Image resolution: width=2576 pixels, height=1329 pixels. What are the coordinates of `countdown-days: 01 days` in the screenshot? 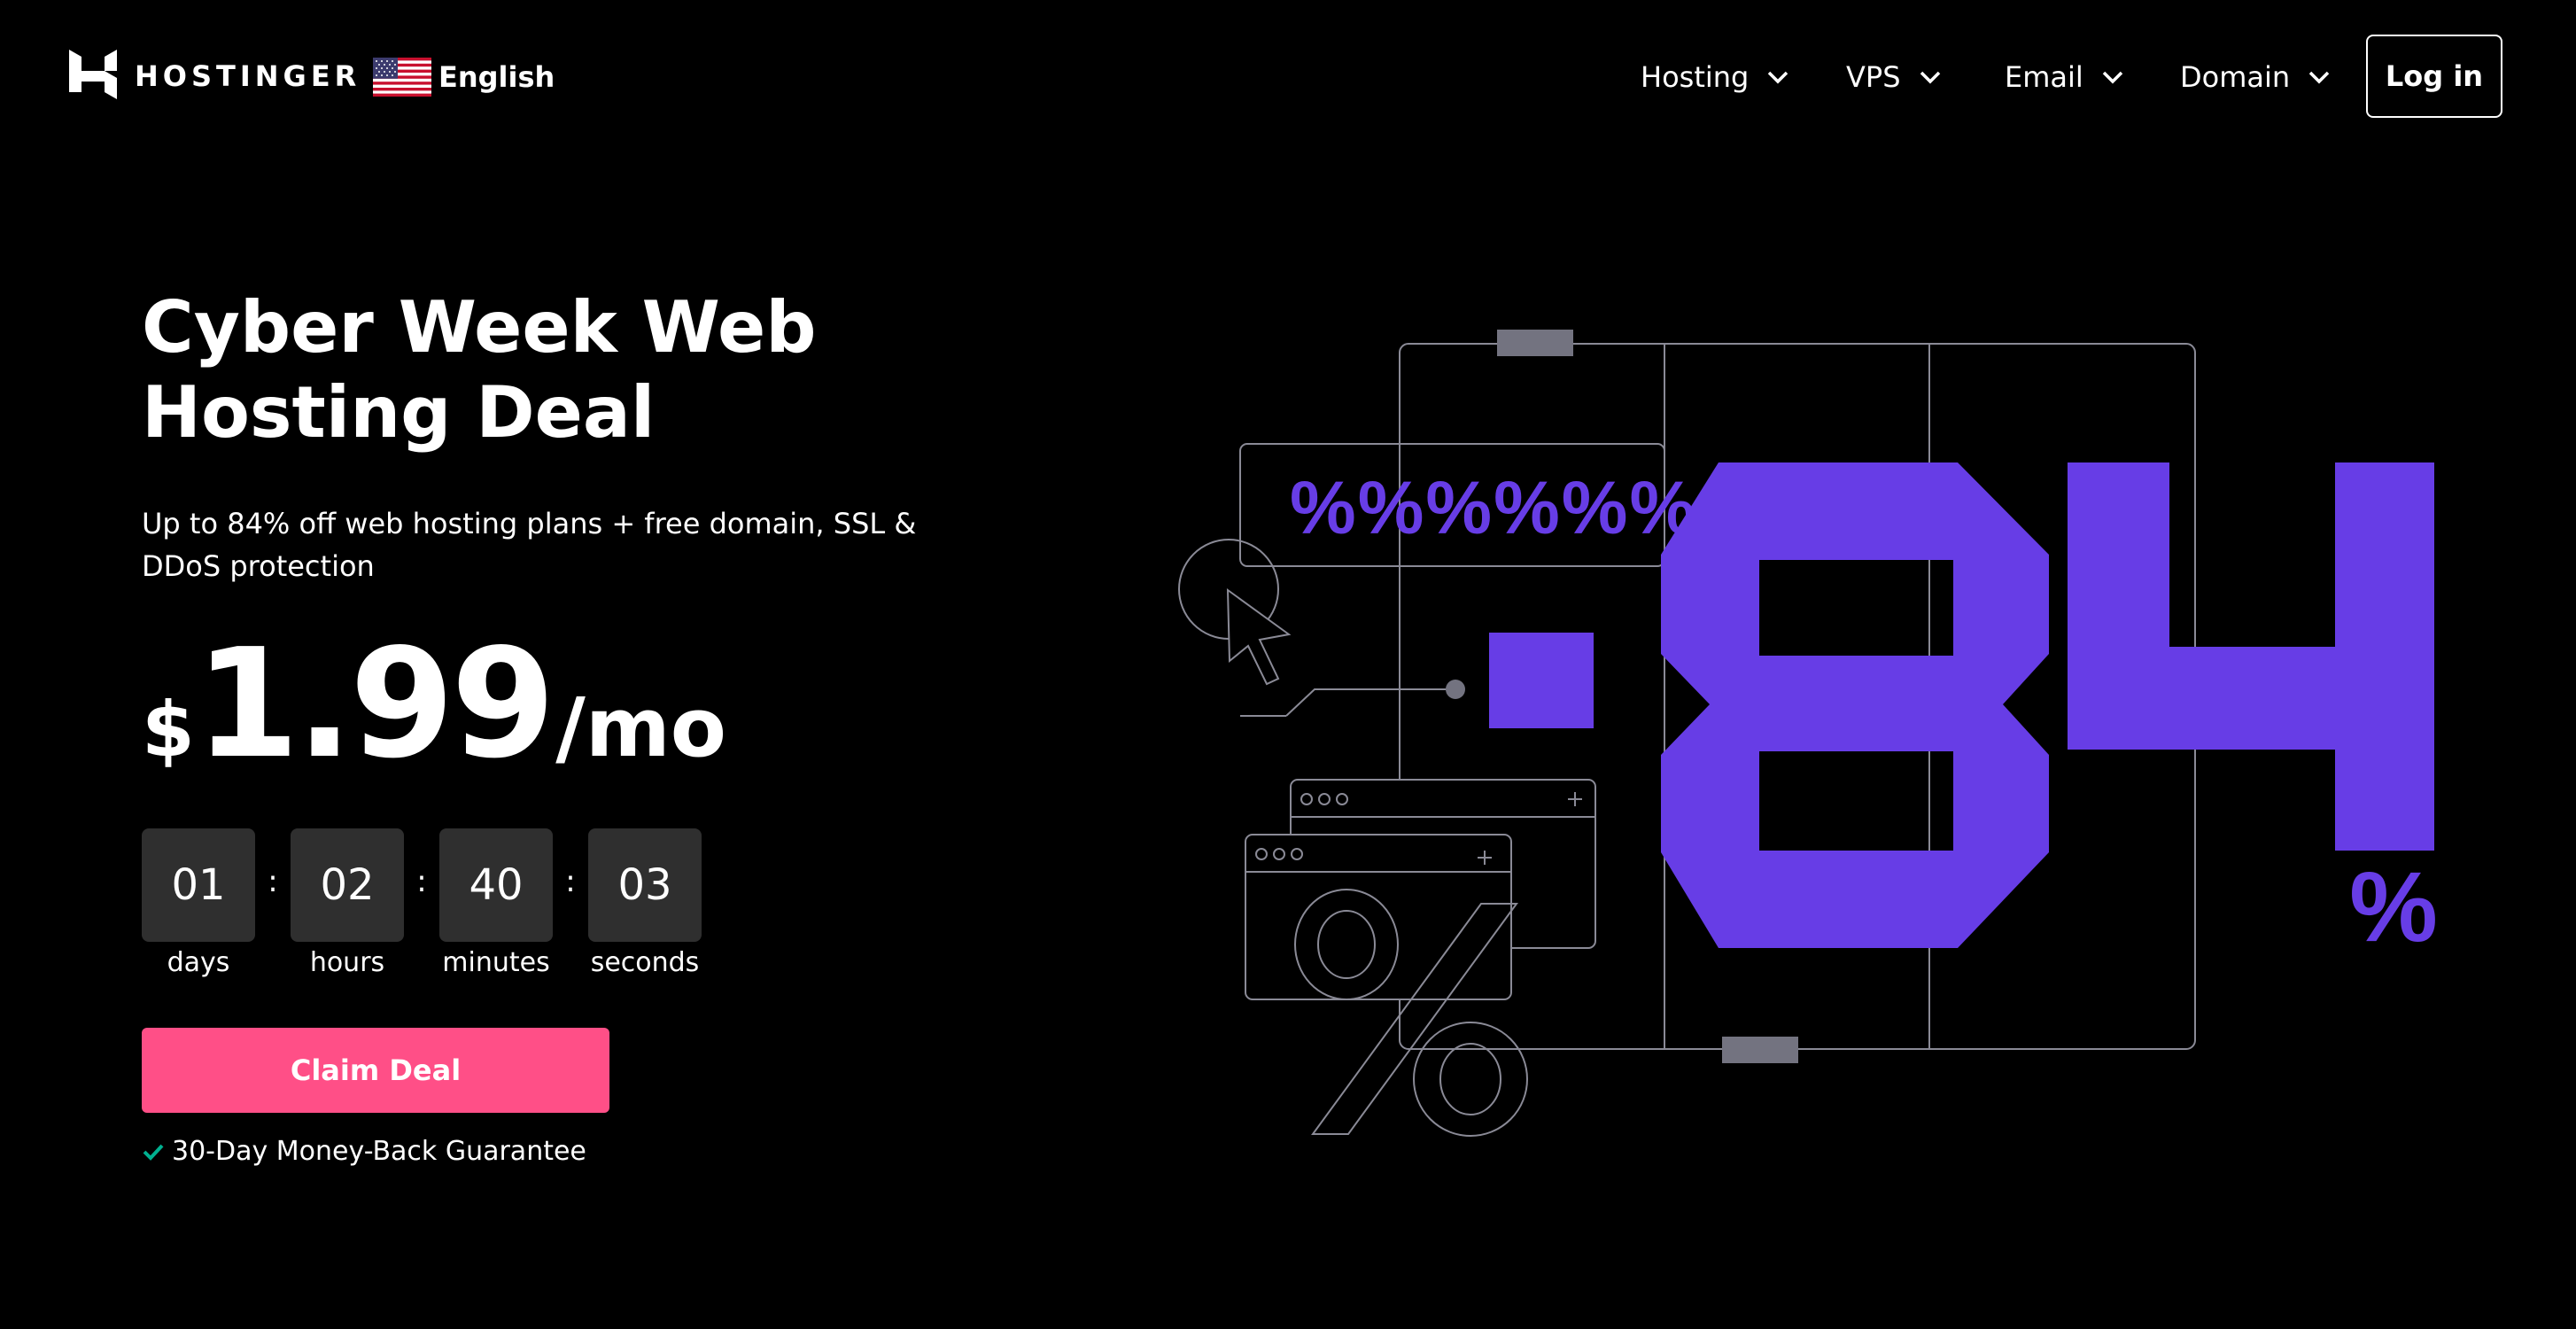 It's located at (198, 903).